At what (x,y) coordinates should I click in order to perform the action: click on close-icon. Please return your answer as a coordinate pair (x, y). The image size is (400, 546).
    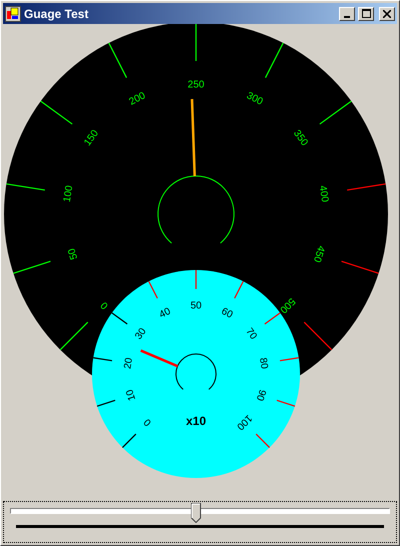
    Looking at the image, I should click on (387, 14).